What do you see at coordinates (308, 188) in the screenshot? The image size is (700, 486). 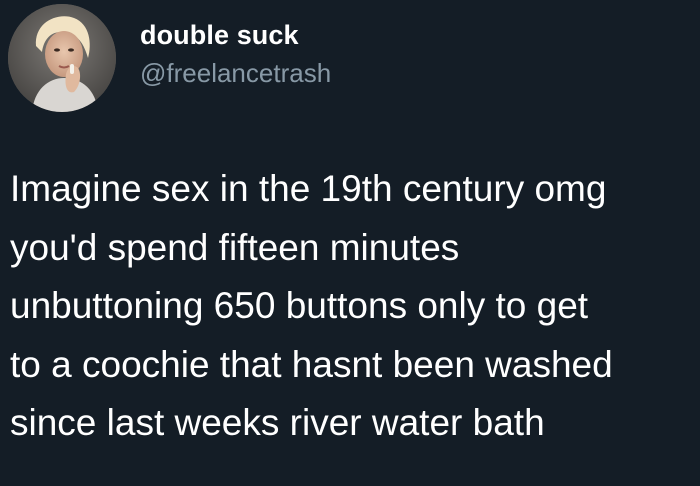 I see `tweet-text-line: Imagine sex in the 19th century omg` at bounding box center [308, 188].